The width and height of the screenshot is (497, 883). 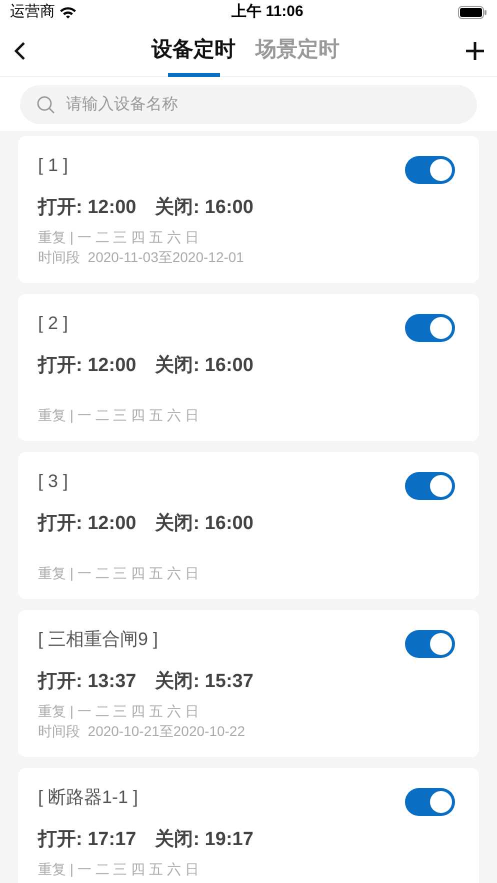 I want to click on timer-name: [ 3 ], so click(x=53, y=481).